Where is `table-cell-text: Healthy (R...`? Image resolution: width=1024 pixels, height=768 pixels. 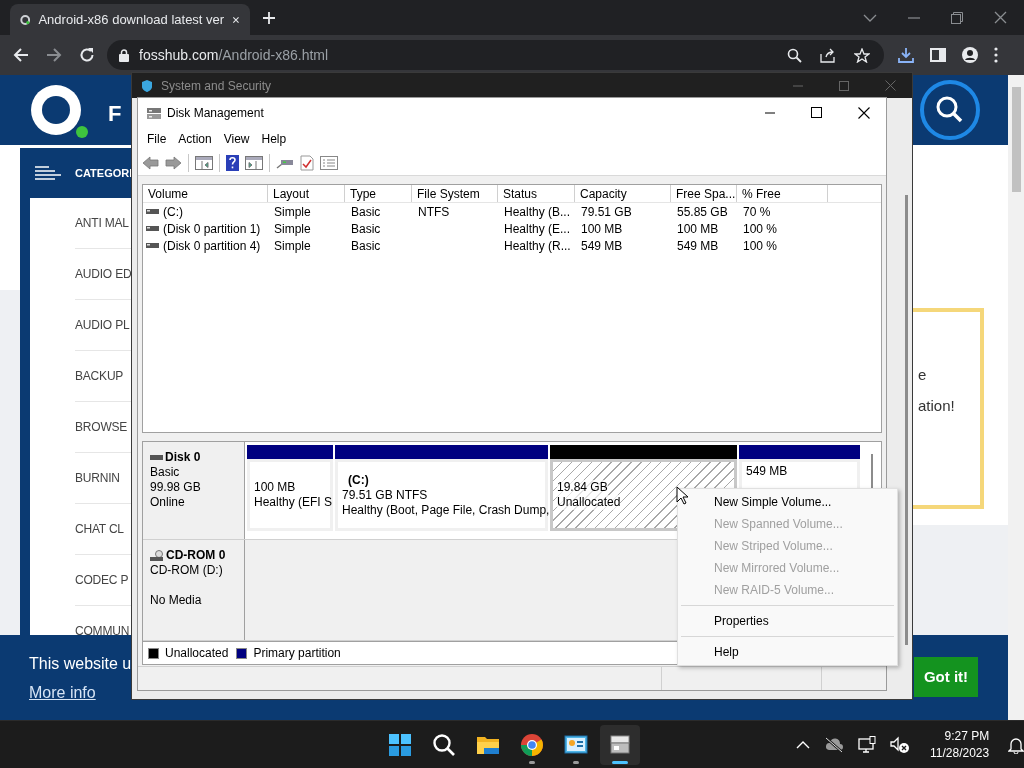
table-cell-text: Healthy (R... is located at coordinates (537, 245).